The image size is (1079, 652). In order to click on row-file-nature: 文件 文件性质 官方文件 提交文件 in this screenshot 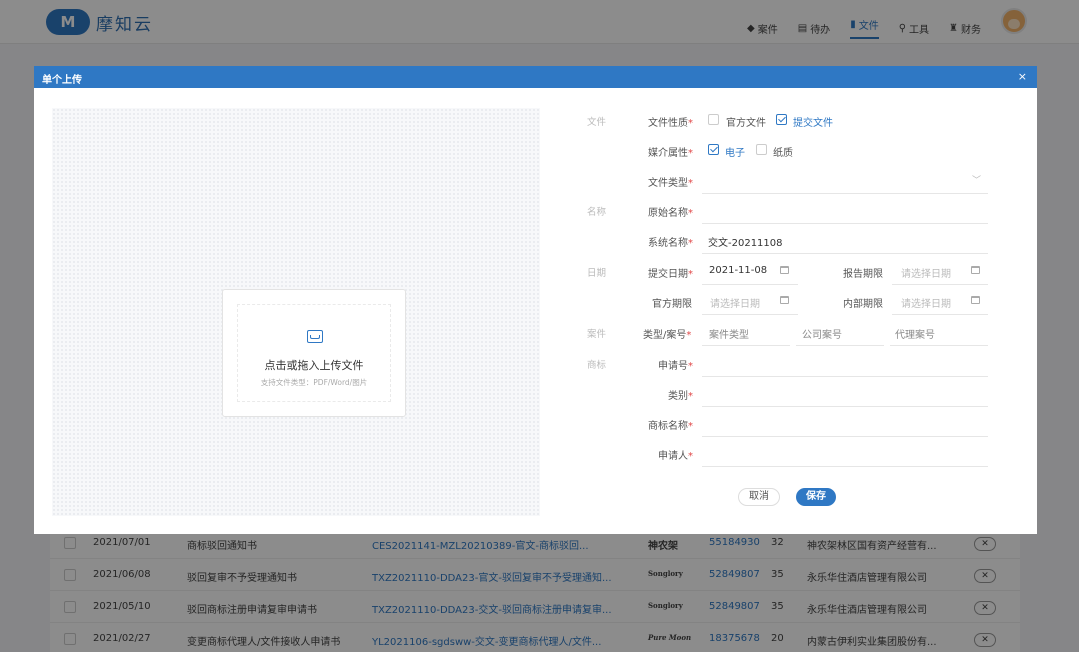, I will do `click(799, 112)`.